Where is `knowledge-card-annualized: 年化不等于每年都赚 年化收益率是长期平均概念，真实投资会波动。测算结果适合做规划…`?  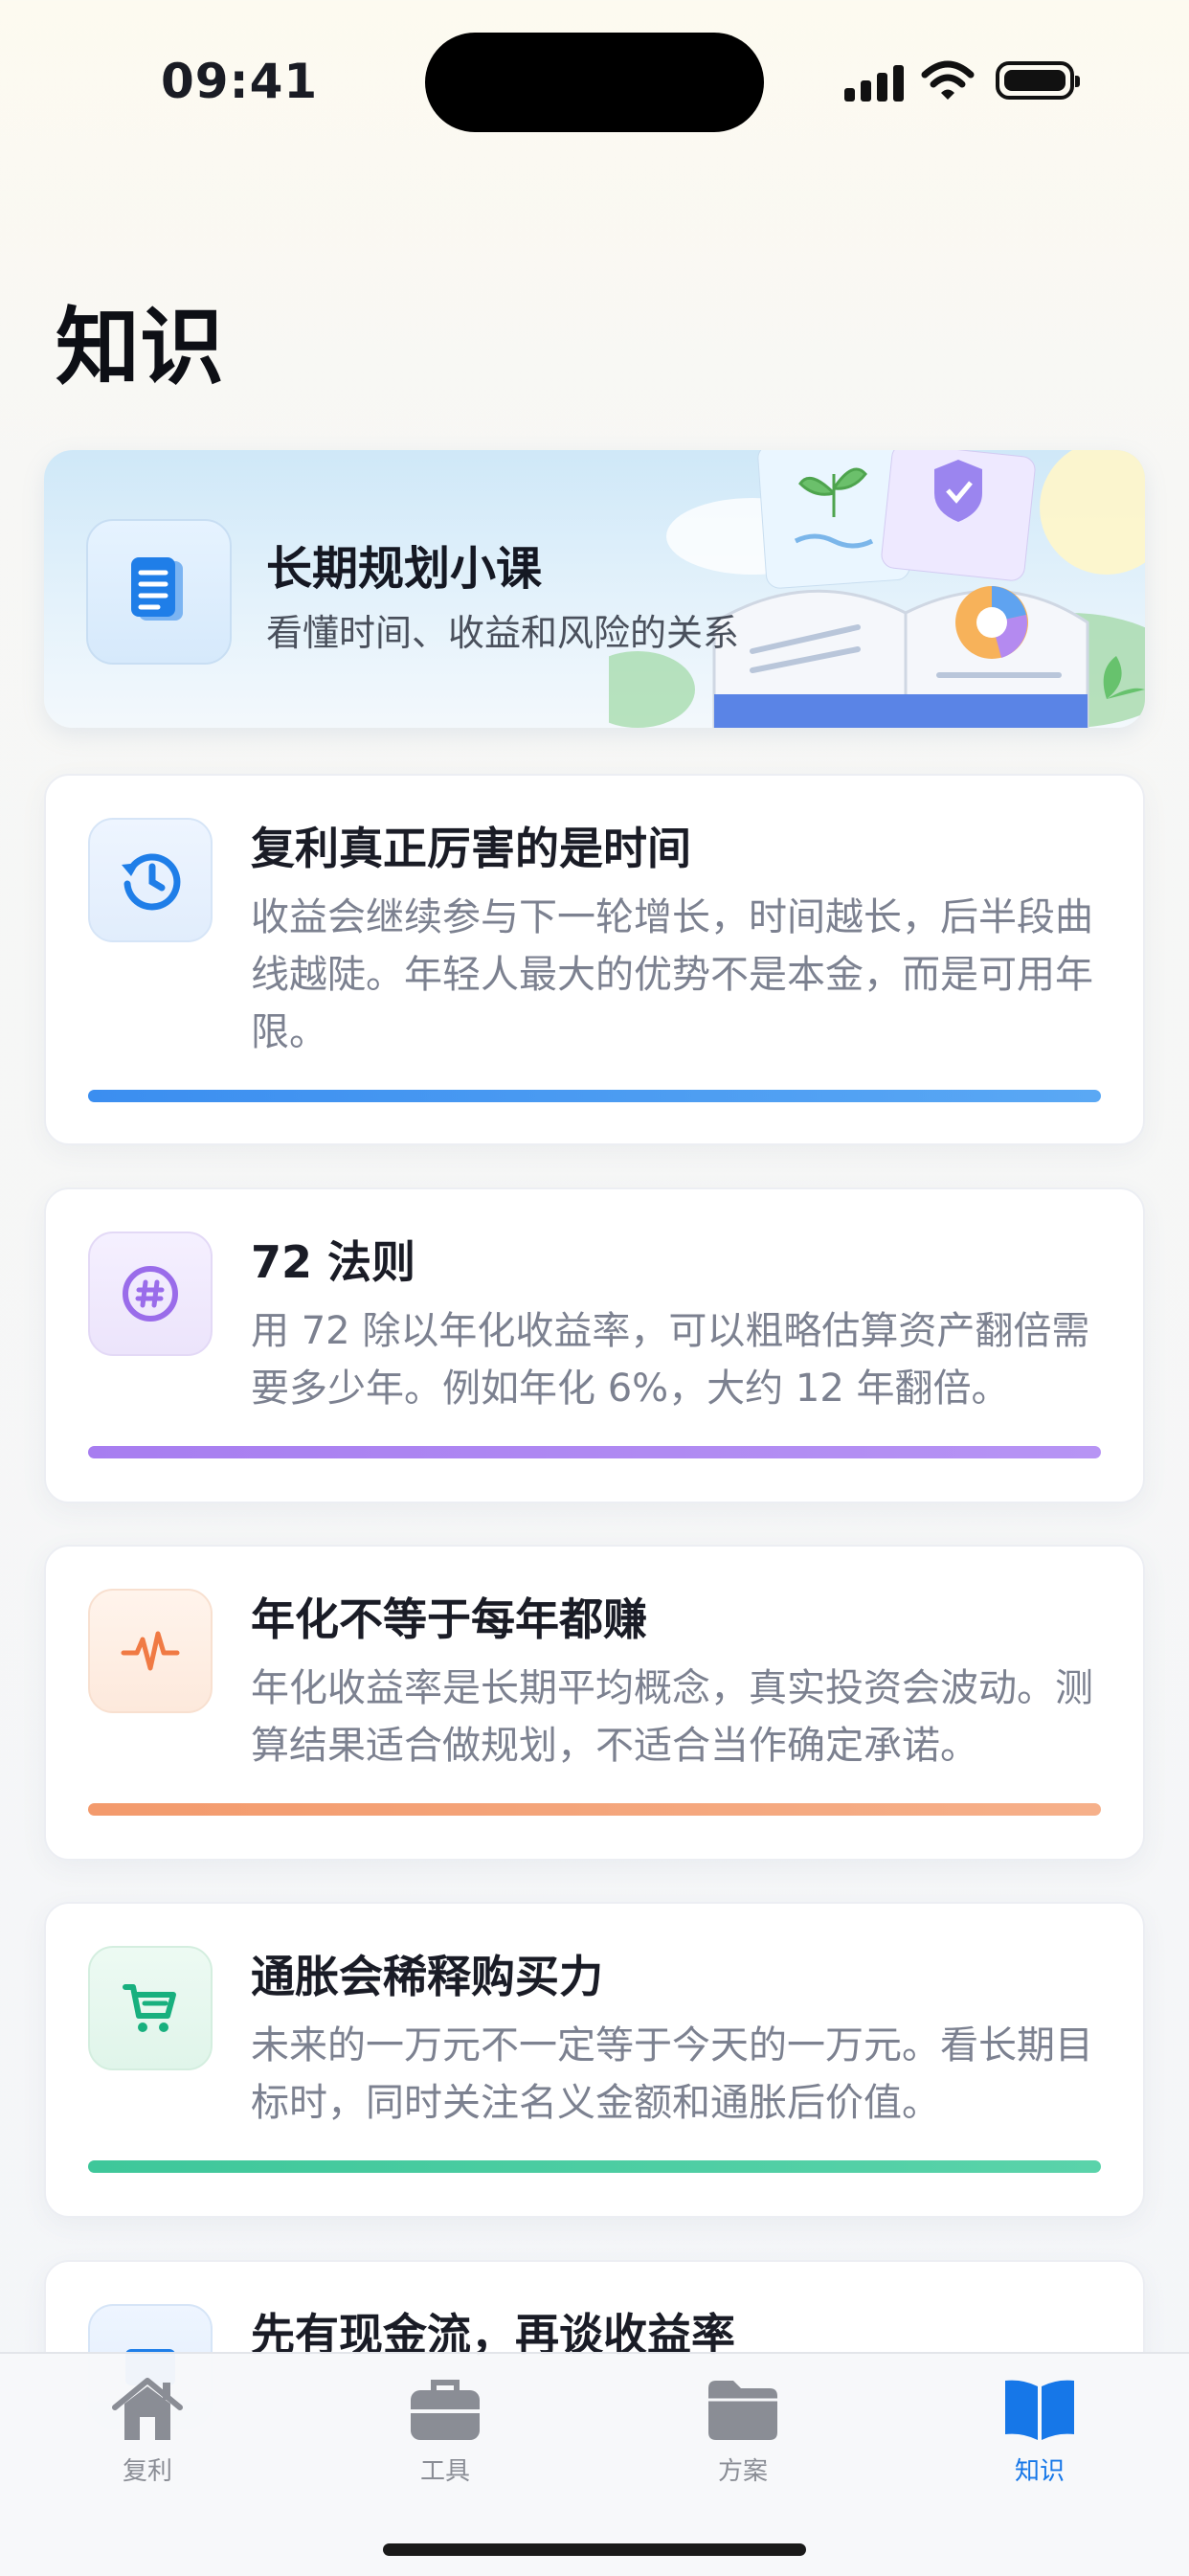 knowledge-card-annualized: 年化不等于每年都赚 年化收益率是长期平均概念，真实投资会波动。测算结果适合做规划… is located at coordinates (594, 1703).